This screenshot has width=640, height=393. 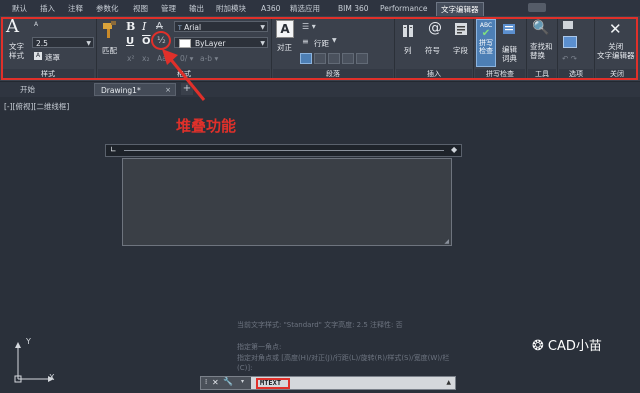 I want to click on resize-handle-icon: ◢, so click(x=446, y=241).